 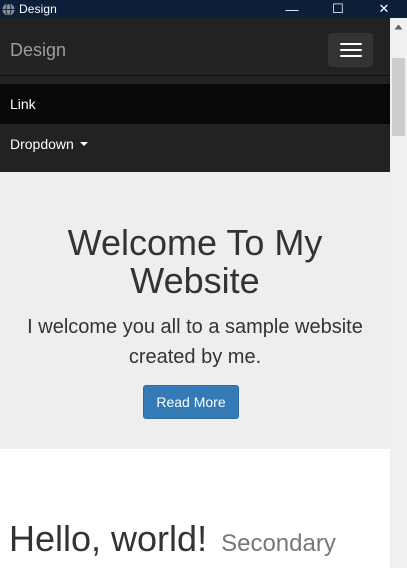 What do you see at coordinates (83, 144) in the screenshot?
I see `caret-down-icon` at bounding box center [83, 144].